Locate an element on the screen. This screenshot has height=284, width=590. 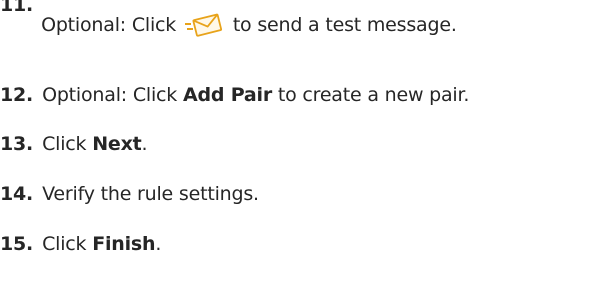
step-14: 14. Verify the rule settings. is located at coordinates (129, 194).